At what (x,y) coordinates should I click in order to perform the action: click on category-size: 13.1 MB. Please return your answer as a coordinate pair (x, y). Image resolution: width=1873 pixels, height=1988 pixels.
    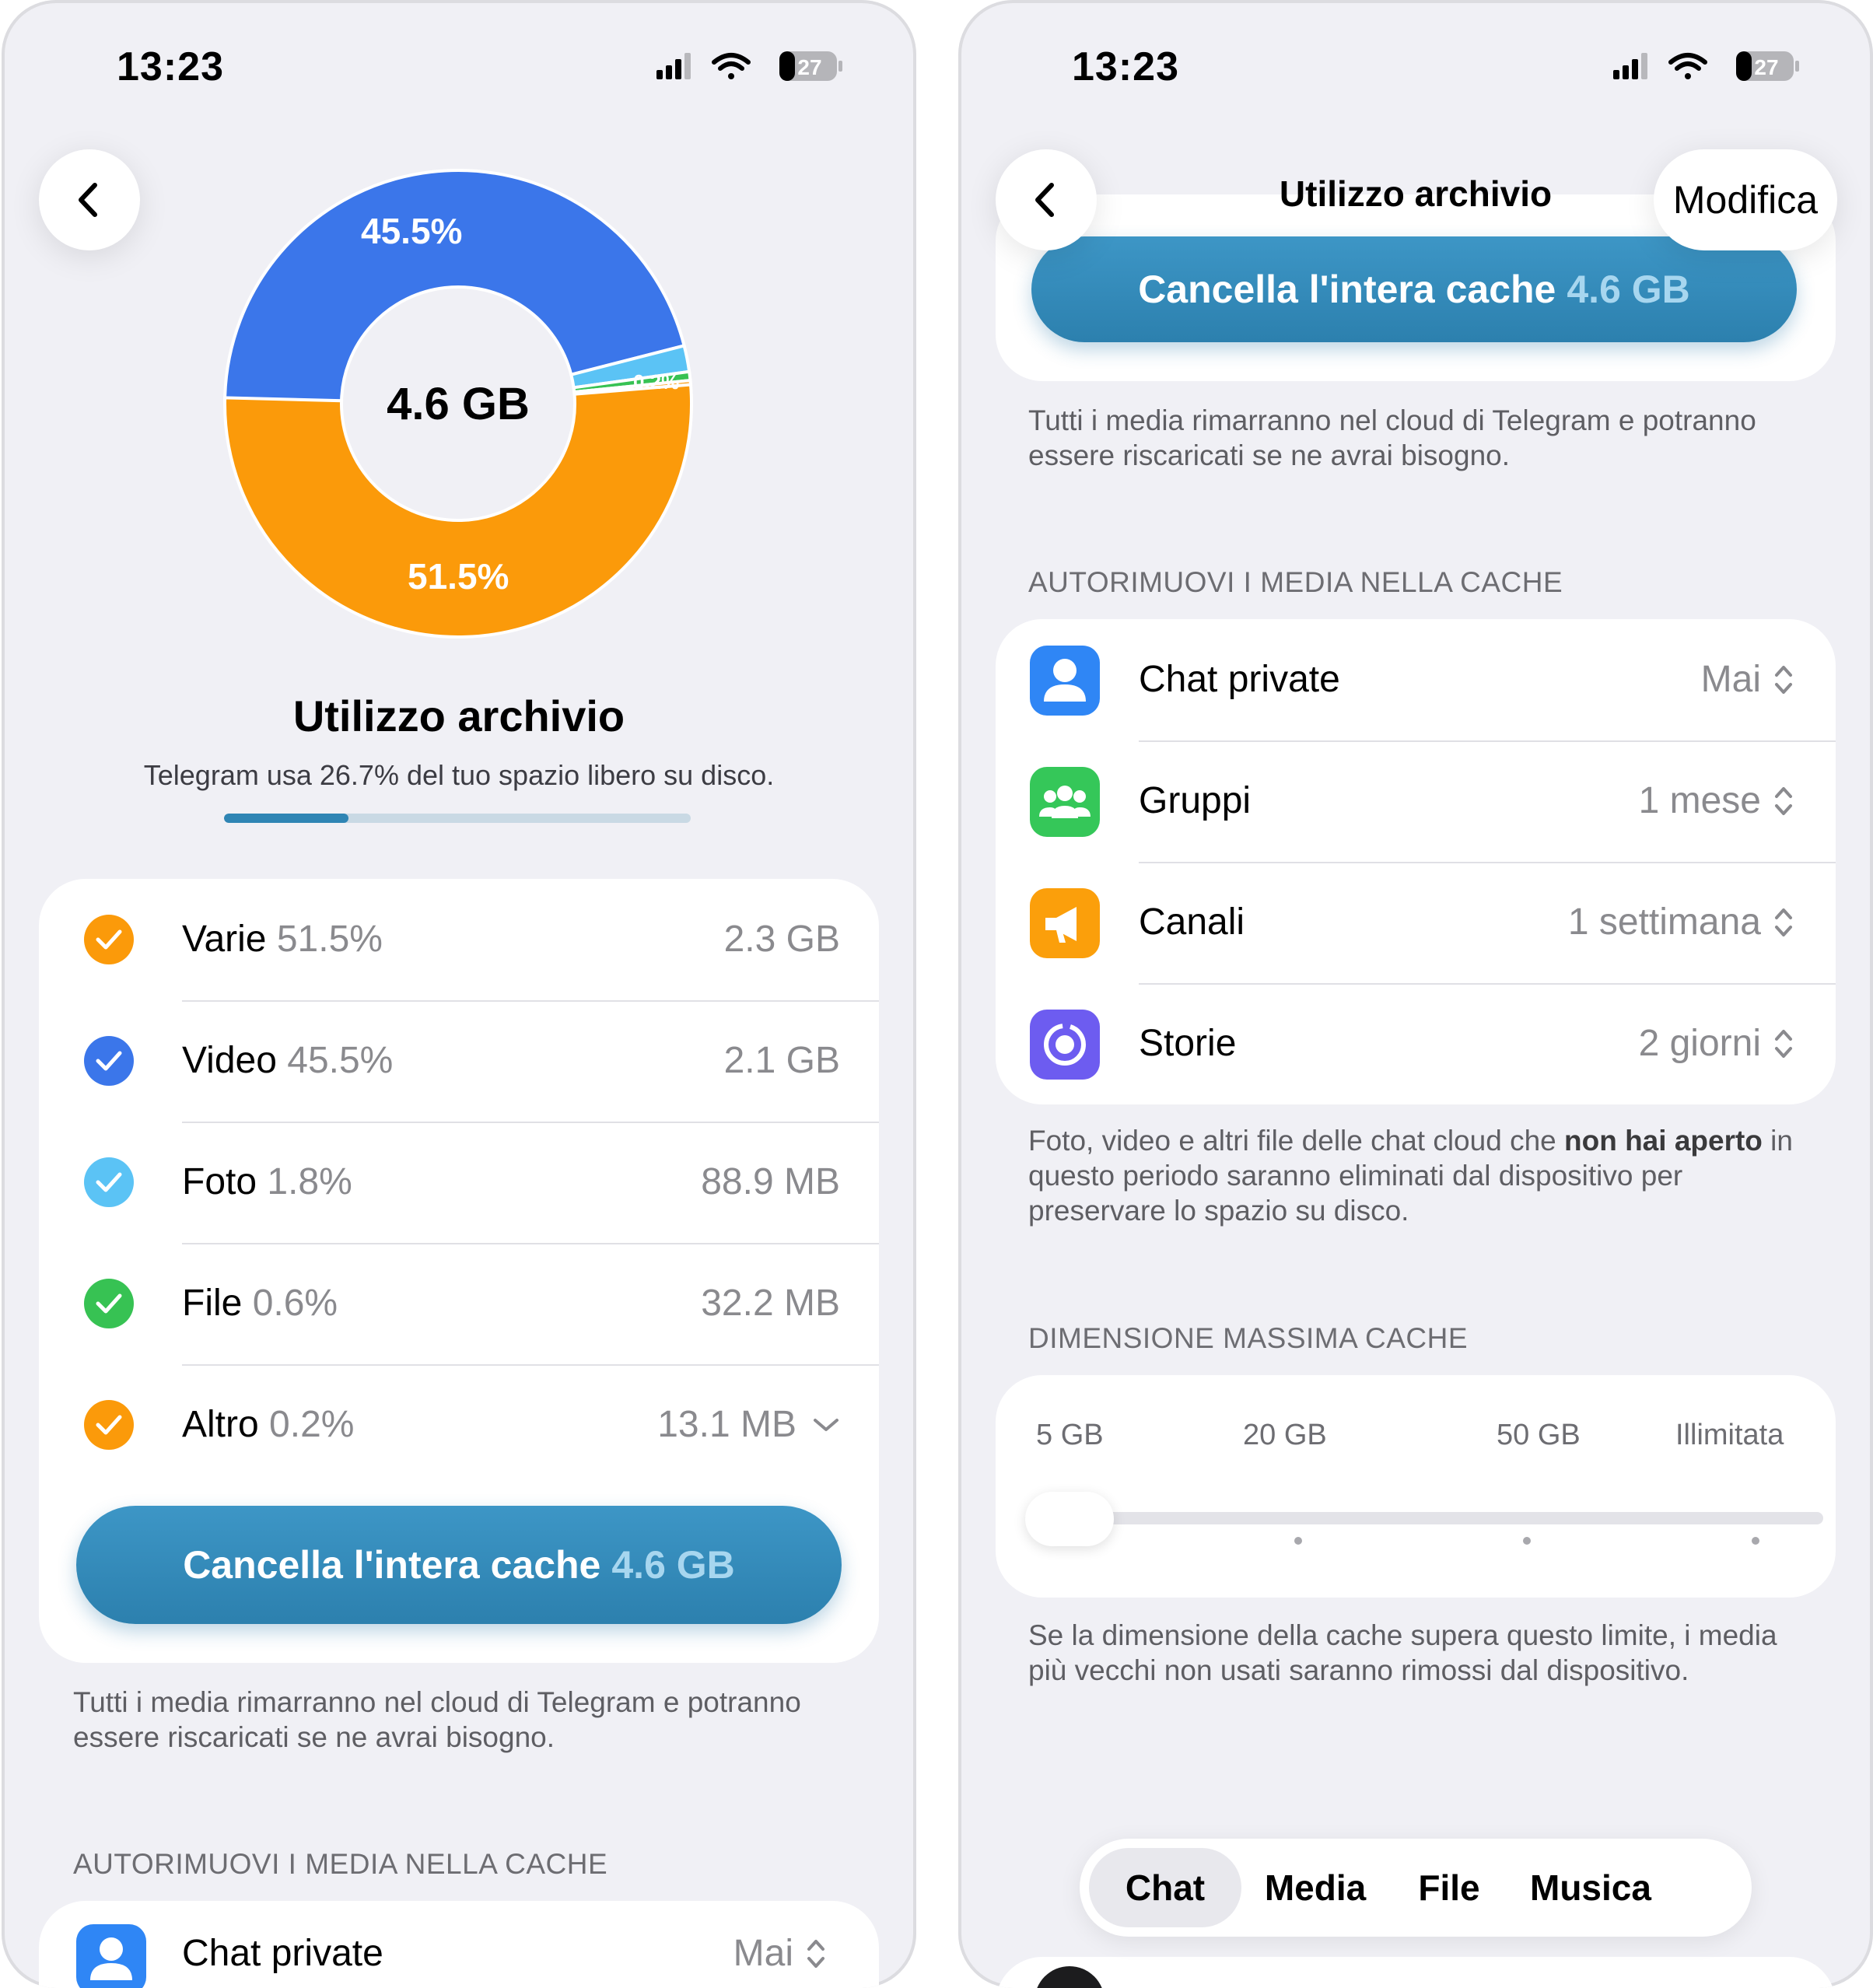
    Looking at the image, I should click on (748, 1425).